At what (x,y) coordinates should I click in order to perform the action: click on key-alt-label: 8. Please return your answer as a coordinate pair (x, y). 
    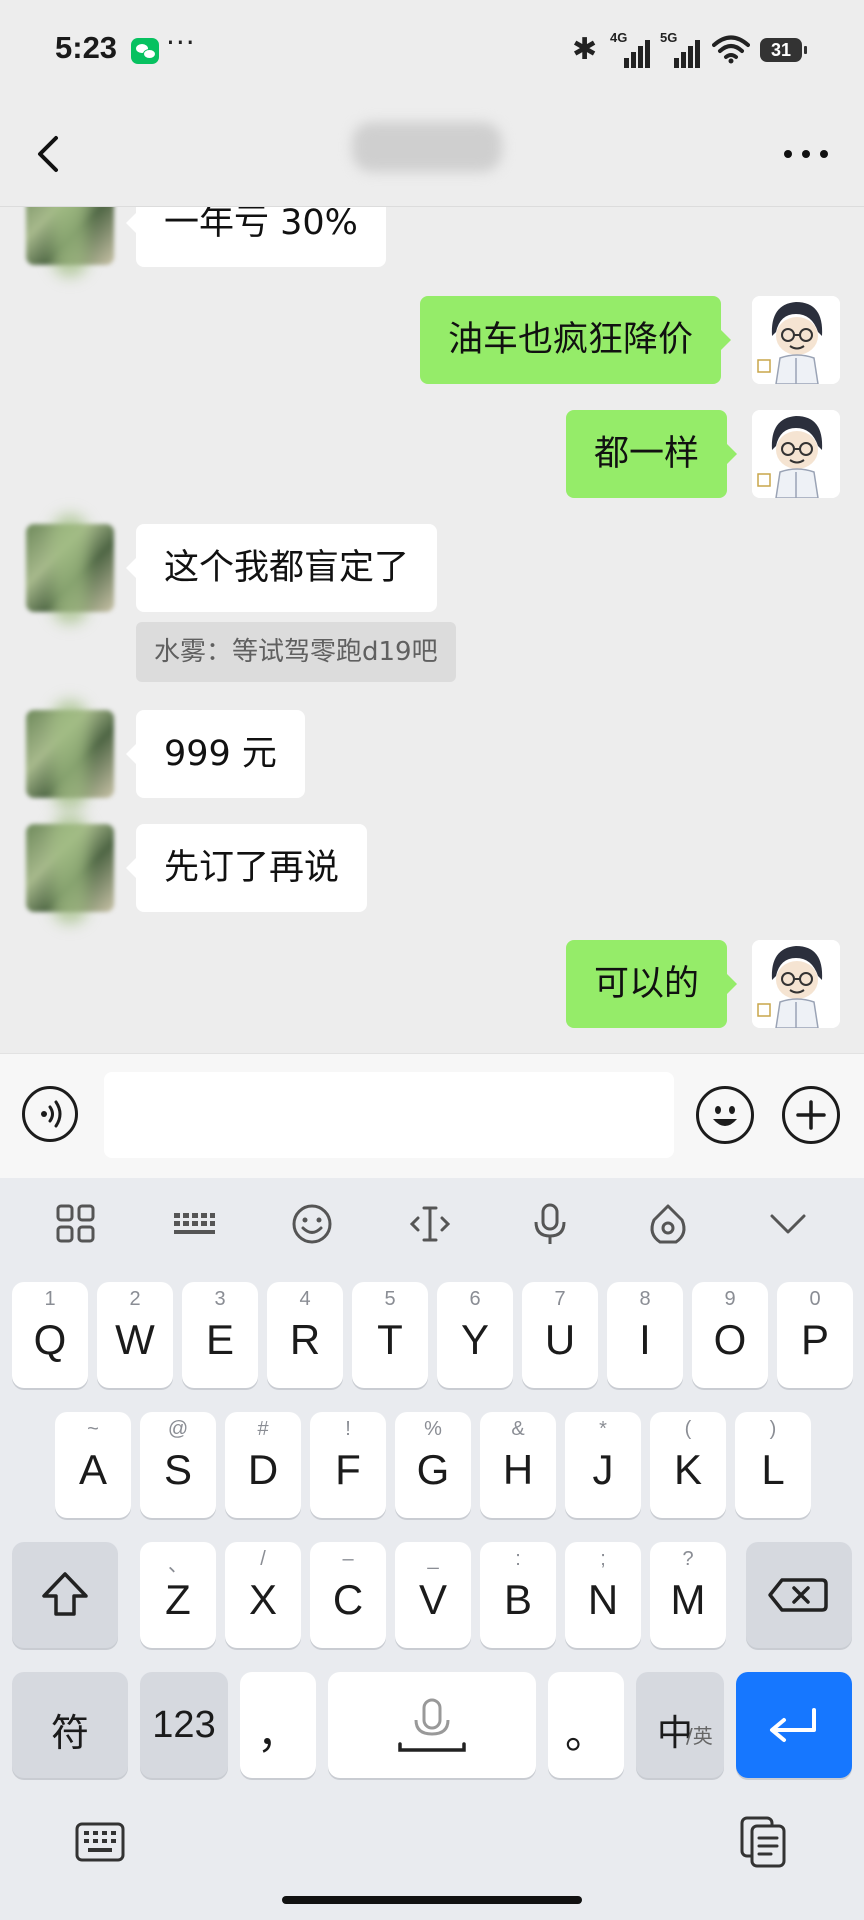
    Looking at the image, I should click on (645, 1299).